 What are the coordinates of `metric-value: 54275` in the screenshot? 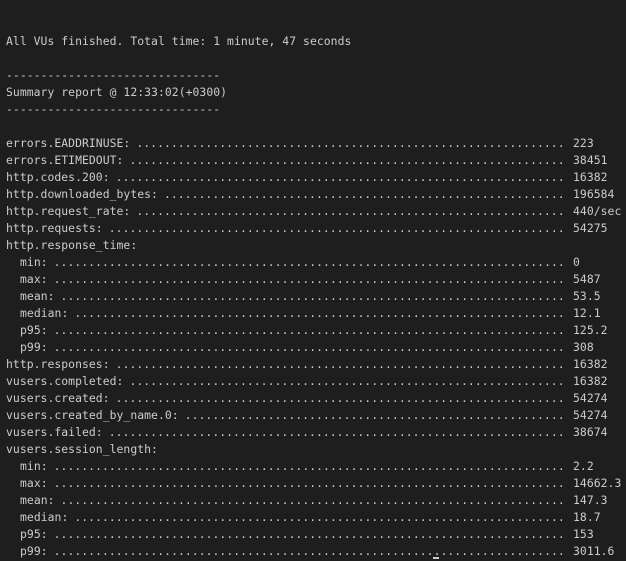 It's located at (590, 228).